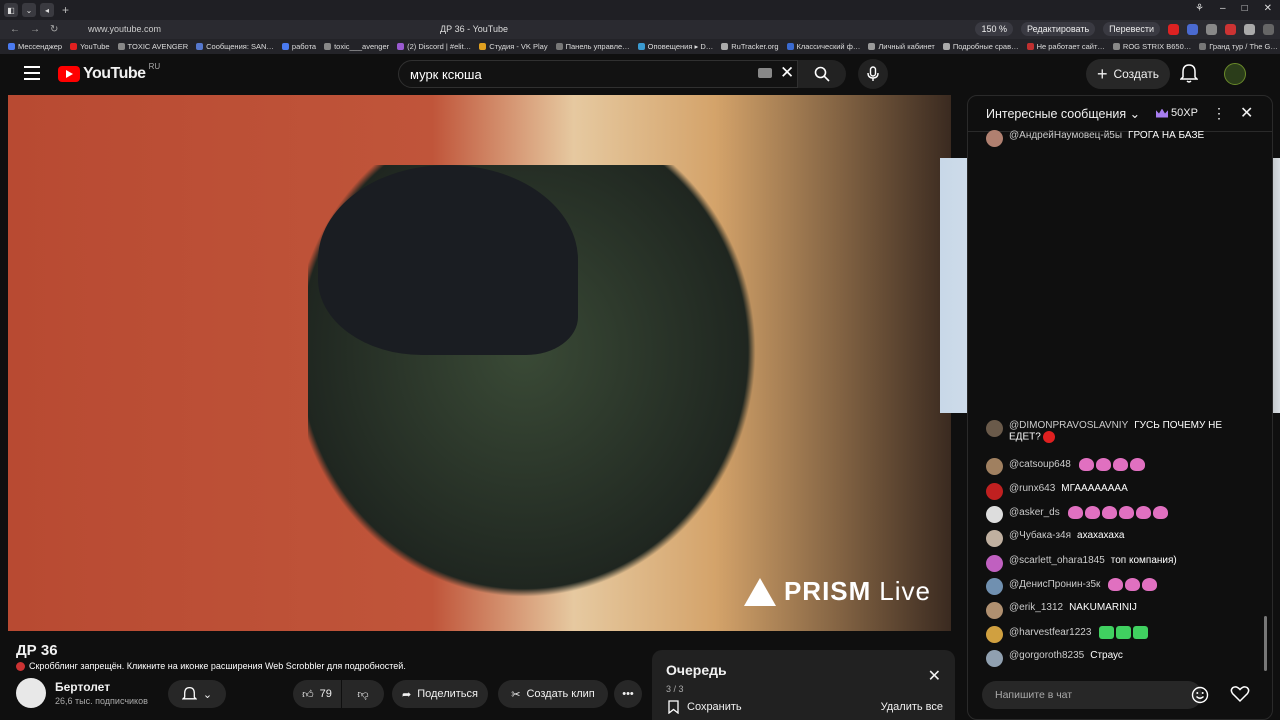 Image resolution: width=1280 pixels, height=720 pixels. What do you see at coordinates (15, 29) in the screenshot?
I see `back-icon: ←` at bounding box center [15, 29].